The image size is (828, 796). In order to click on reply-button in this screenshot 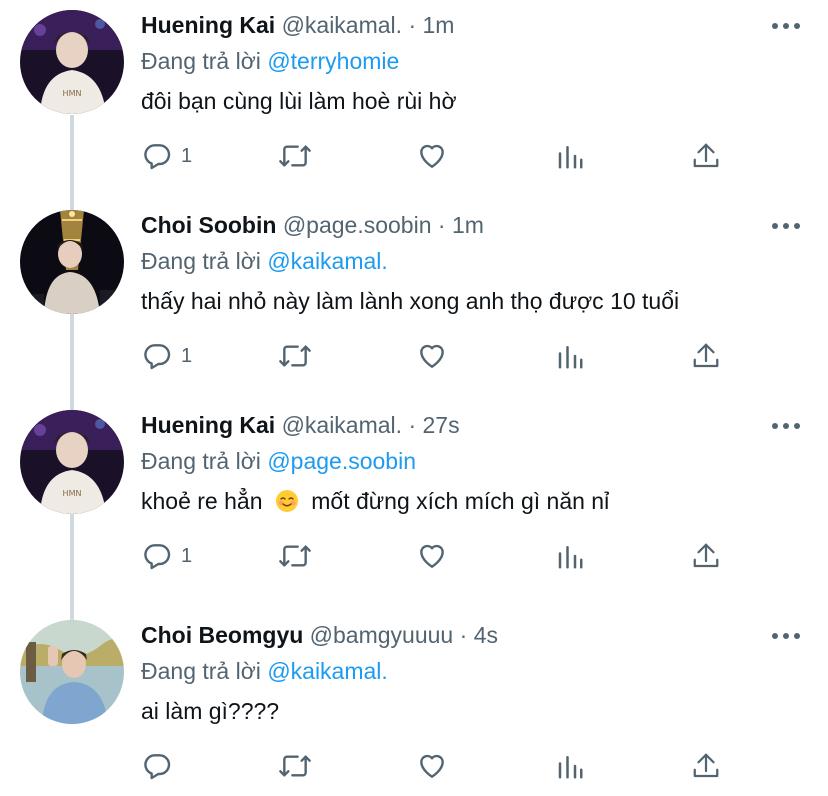, I will do `click(161, 766)`.